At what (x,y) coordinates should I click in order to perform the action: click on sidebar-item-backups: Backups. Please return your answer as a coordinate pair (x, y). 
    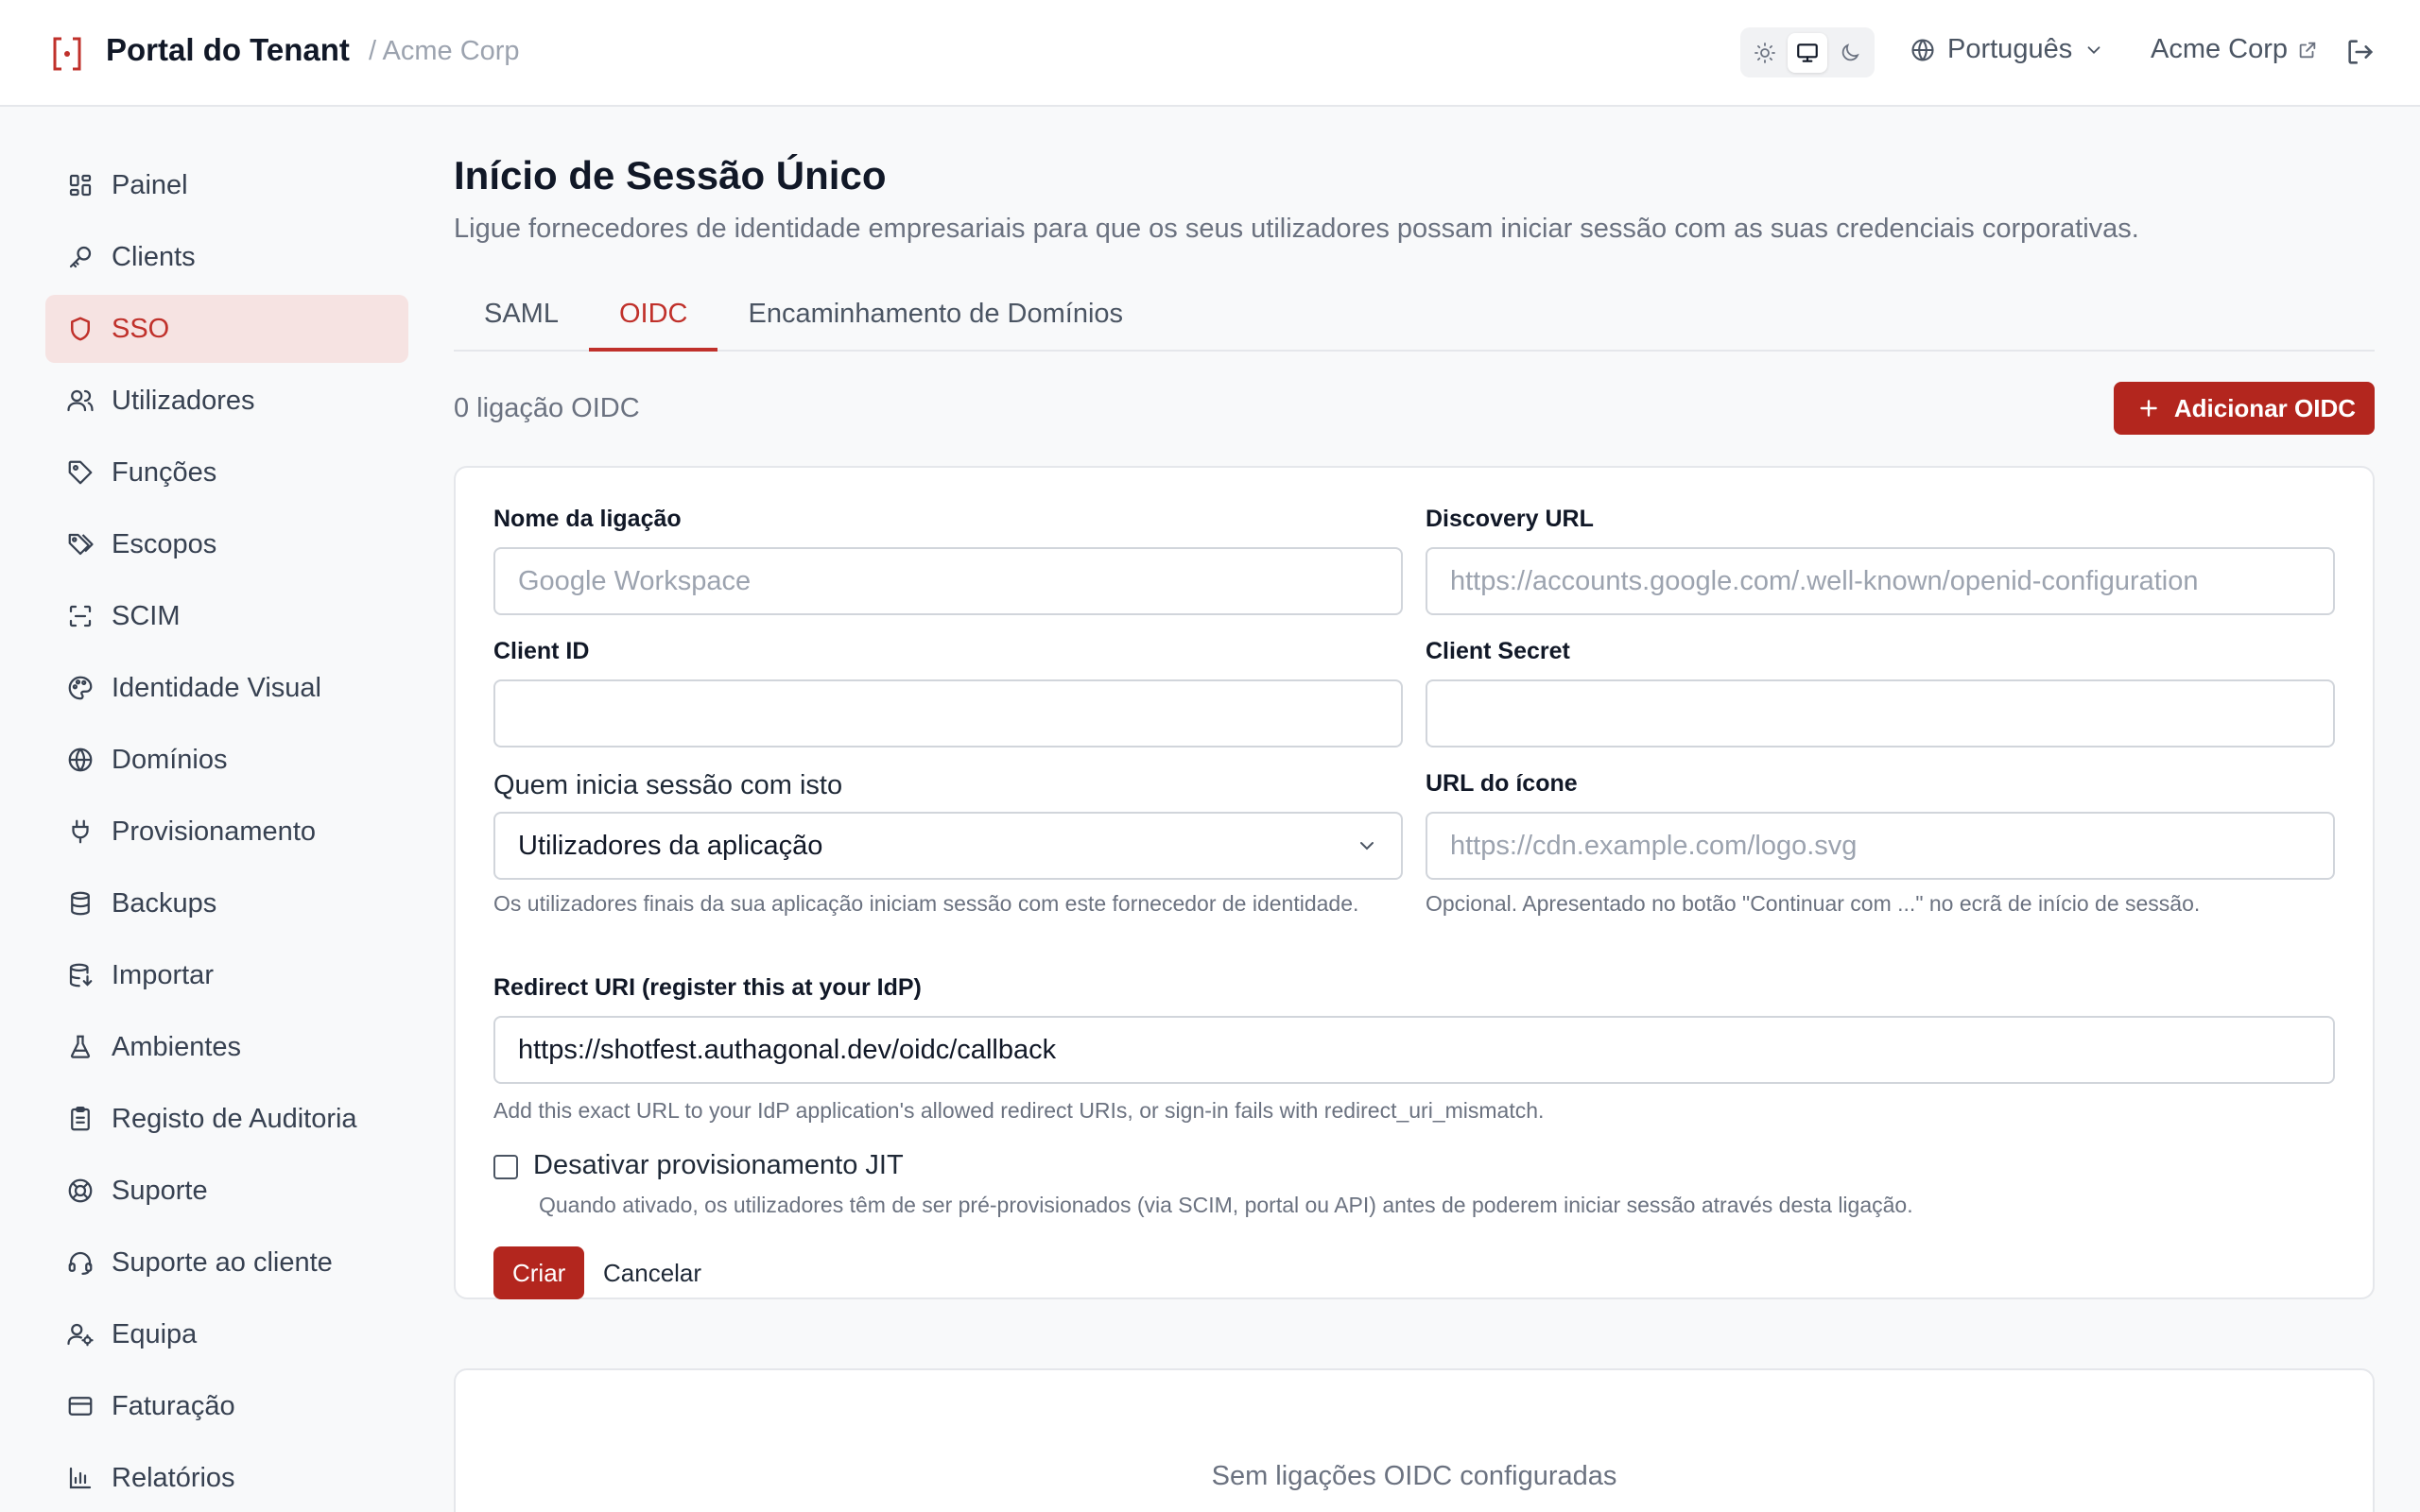
    Looking at the image, I should click on (226, 903).